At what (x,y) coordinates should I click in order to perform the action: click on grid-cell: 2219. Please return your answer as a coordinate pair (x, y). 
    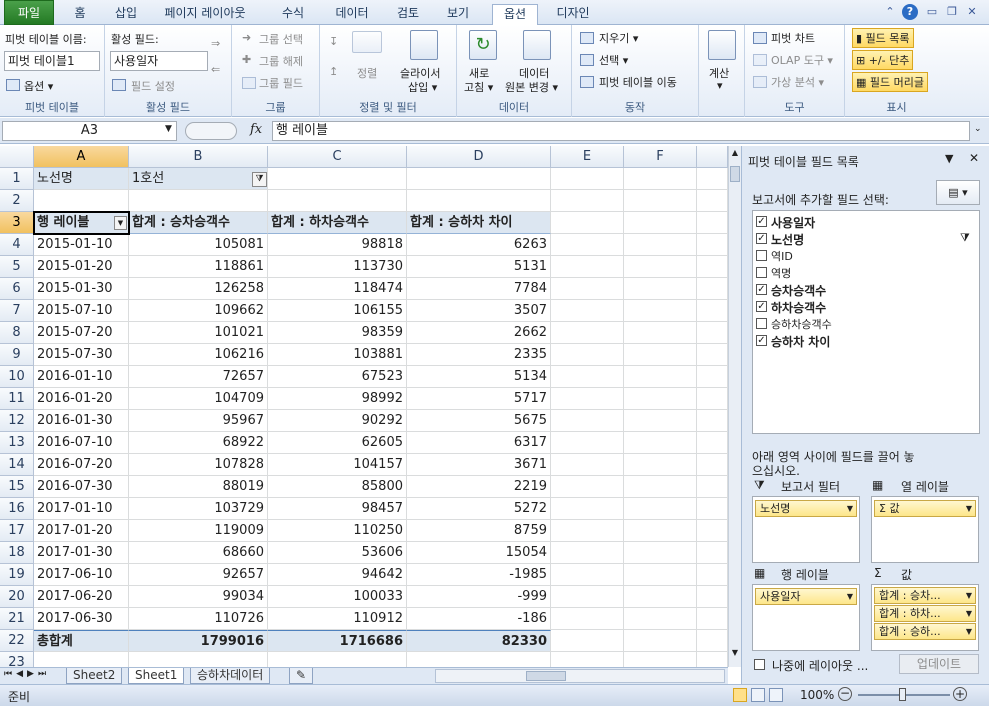
    Looking at the image, I should click on (479, 487).